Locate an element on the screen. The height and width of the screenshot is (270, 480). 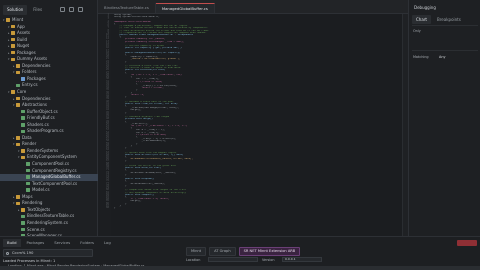
tab-packages: Packages is located at coordinates (36, 243).